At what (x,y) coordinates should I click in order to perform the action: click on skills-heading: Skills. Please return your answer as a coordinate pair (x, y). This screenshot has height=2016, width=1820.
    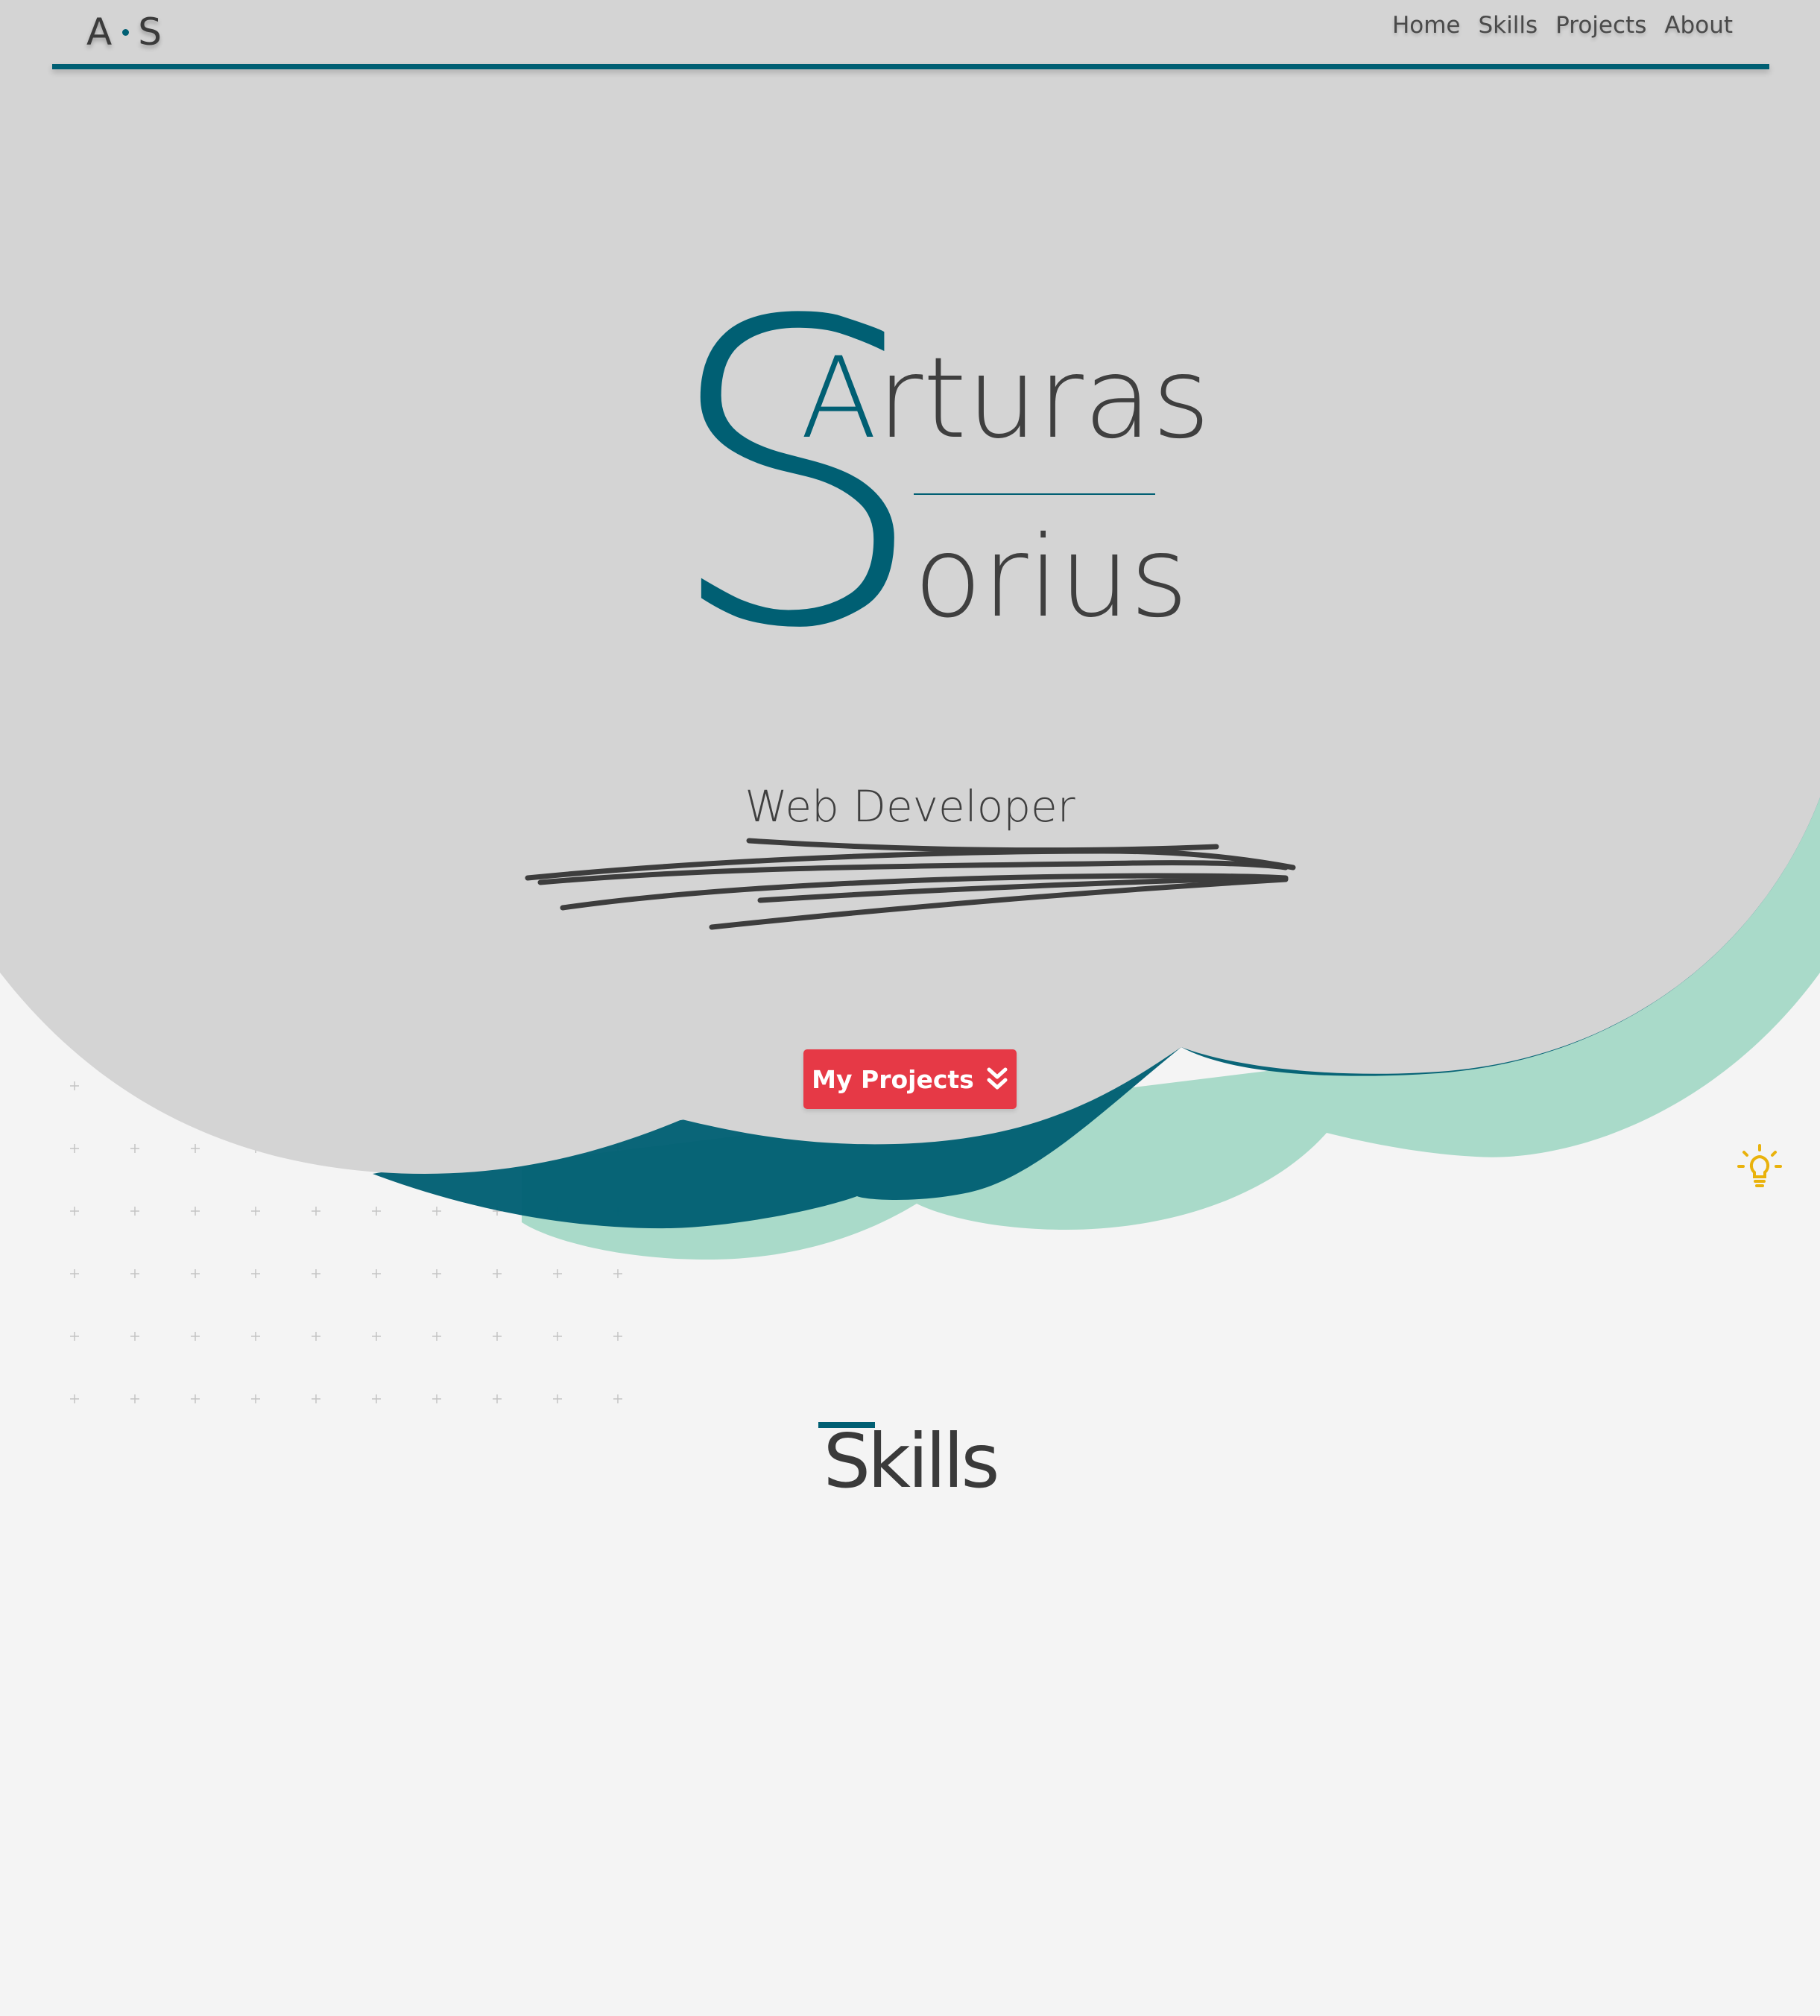
    Looking at the image, I should click on (911, 1461).